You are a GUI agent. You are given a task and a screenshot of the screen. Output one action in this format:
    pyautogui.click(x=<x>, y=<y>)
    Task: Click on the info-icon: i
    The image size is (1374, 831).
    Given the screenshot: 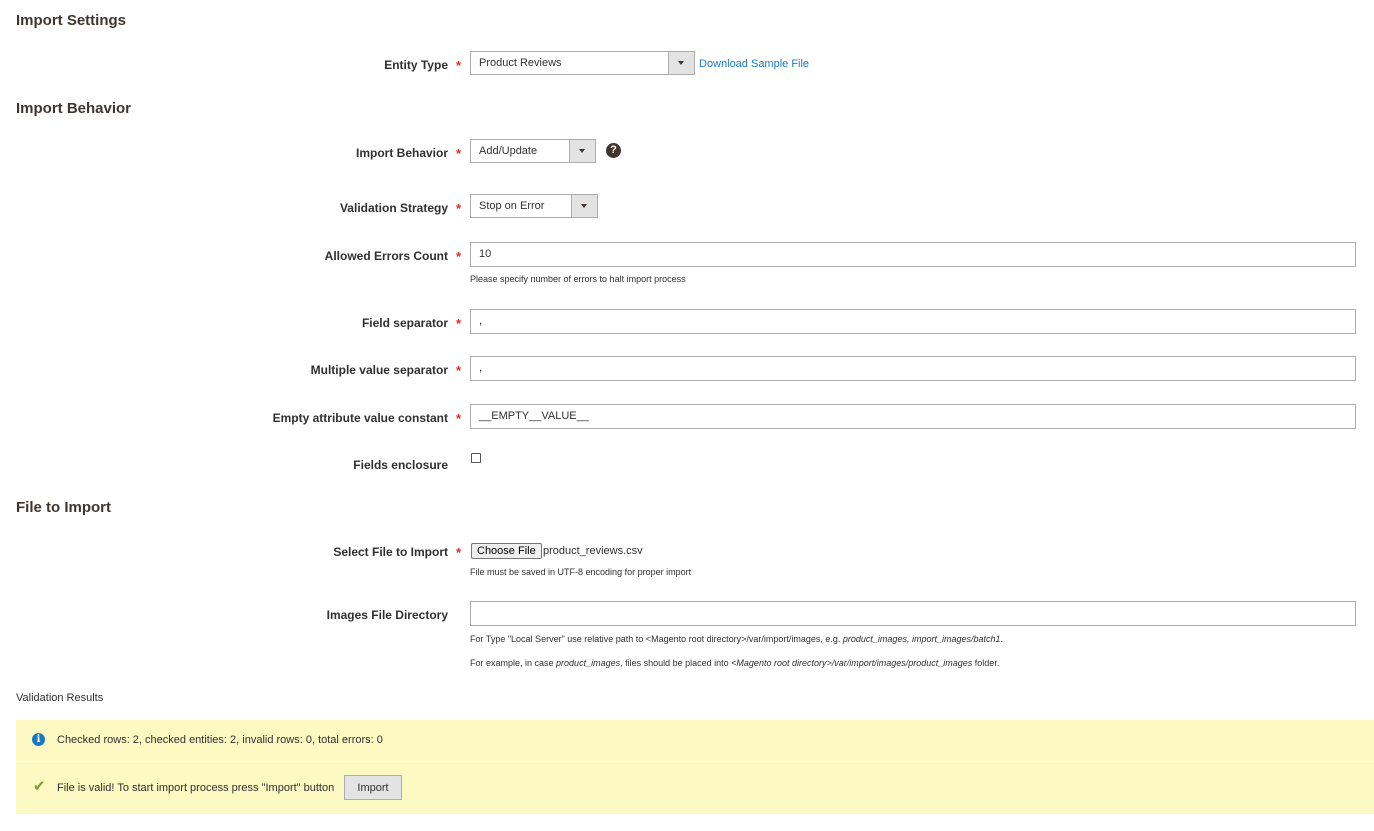 What is the action you would take?
    pyautogui.click(x=38, y=739)
    